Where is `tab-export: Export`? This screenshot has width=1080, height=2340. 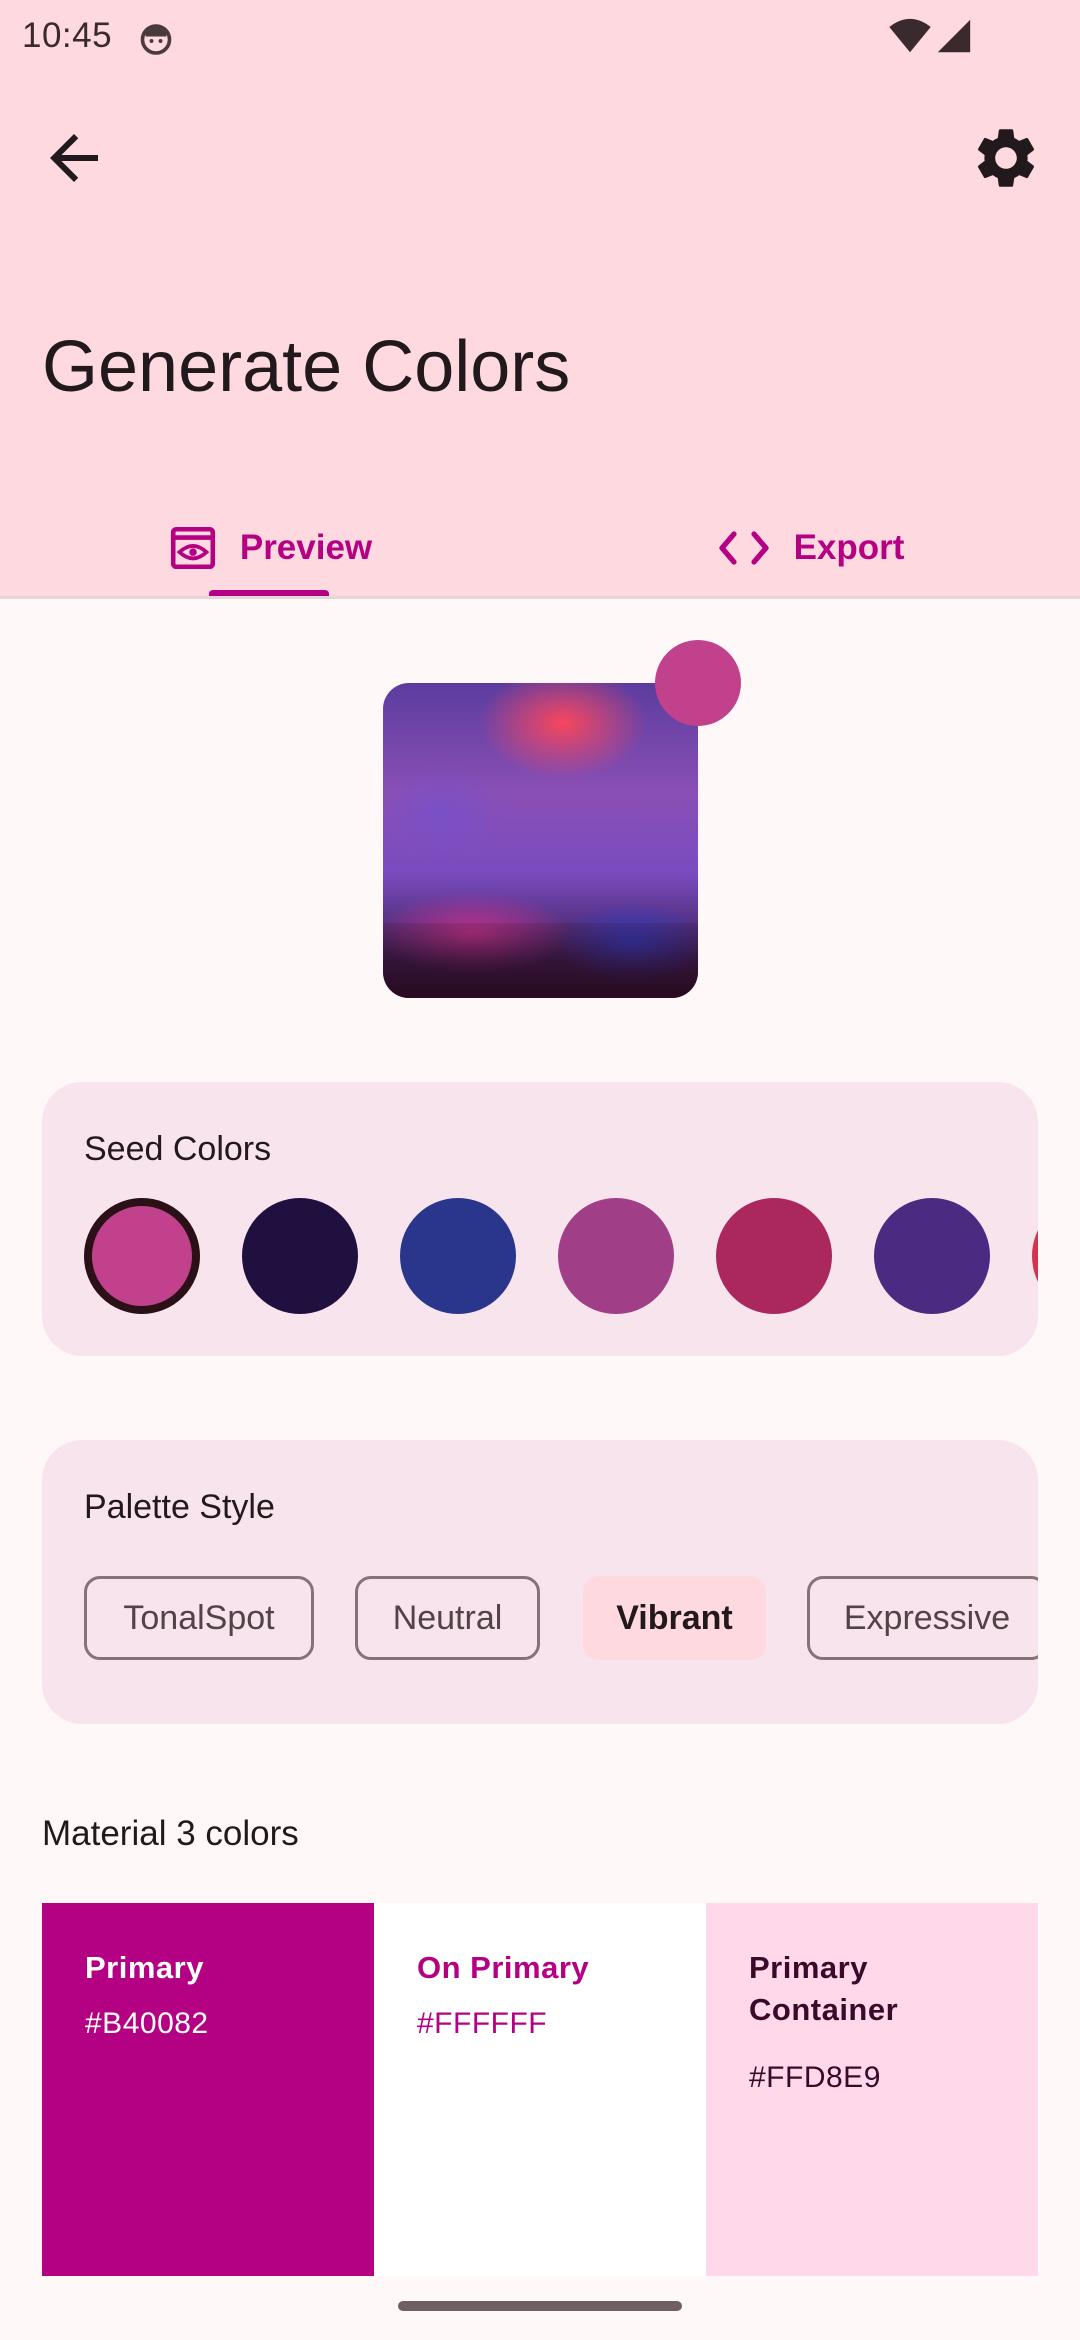
tab-export: Export is located at coordinates (810, 548).